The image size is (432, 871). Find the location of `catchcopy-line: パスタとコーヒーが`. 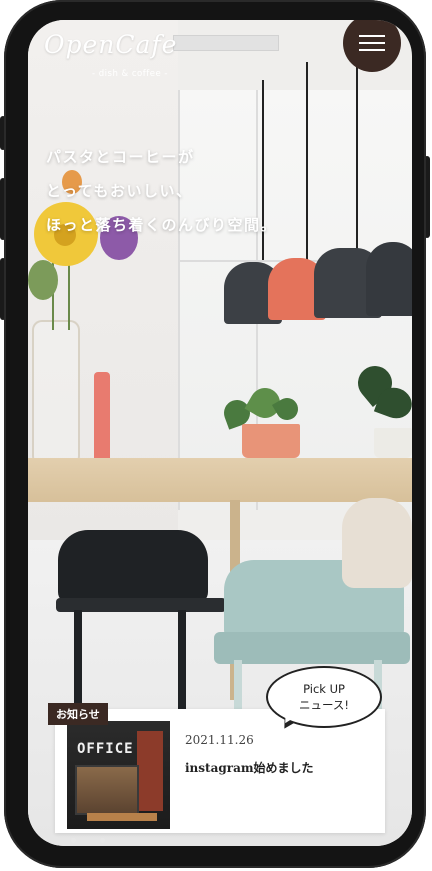

catchcopy-line: パスタとコーヒーが is located at coordinates (120, 157).